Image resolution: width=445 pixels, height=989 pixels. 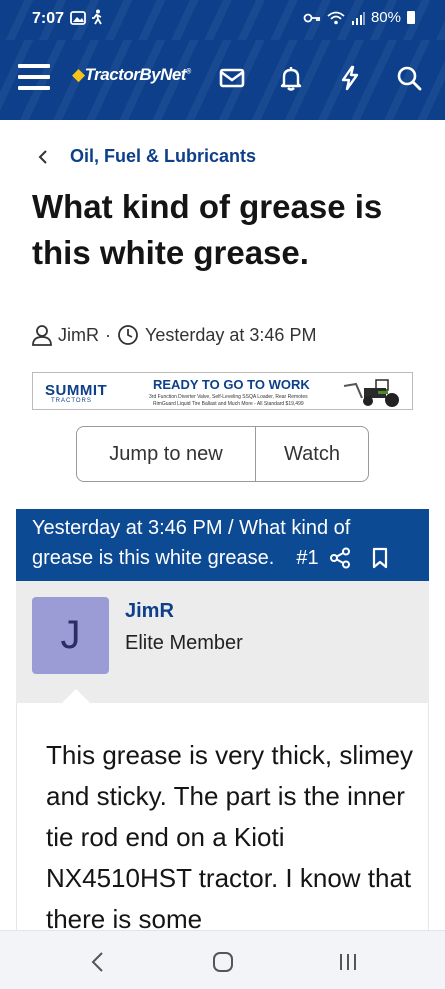 I want to click on clock-icon, so click(x=128, y=335).